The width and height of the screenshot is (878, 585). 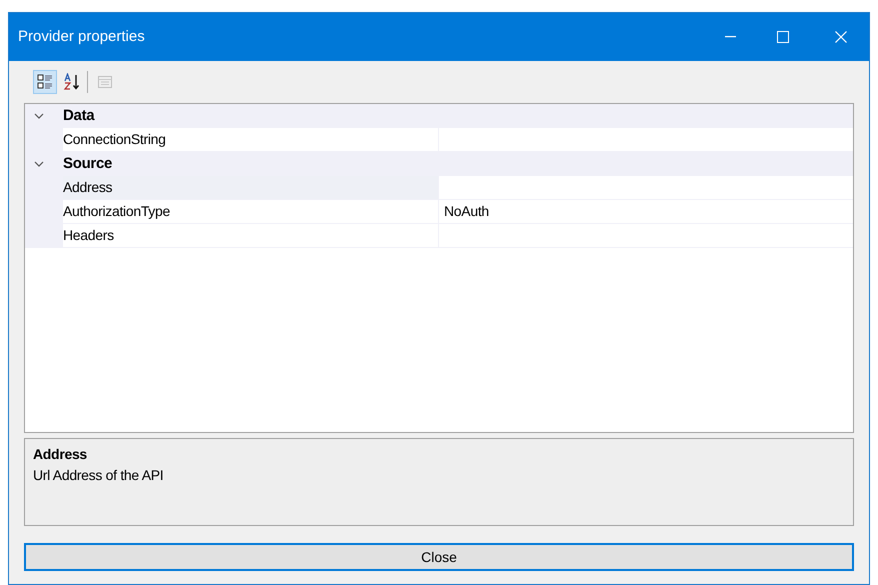 What do you see at coordinates (646, 212) in the screenshot?
I see `property-value-cell: NoAuth` at bounding box center [646, 212].